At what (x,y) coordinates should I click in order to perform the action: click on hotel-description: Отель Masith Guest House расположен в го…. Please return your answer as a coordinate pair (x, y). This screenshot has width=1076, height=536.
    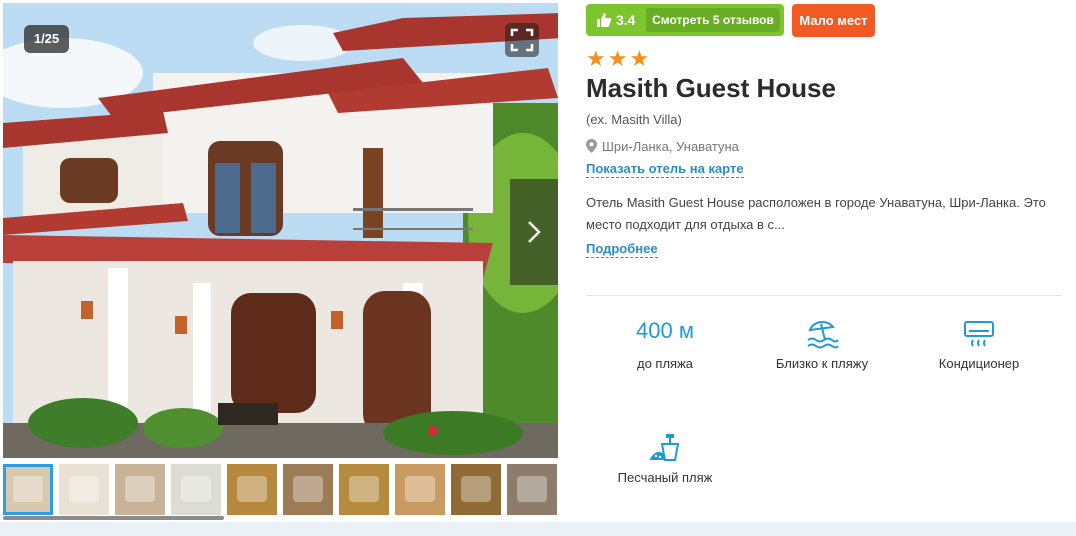
    Looking at the image, I should click on (816, 213).